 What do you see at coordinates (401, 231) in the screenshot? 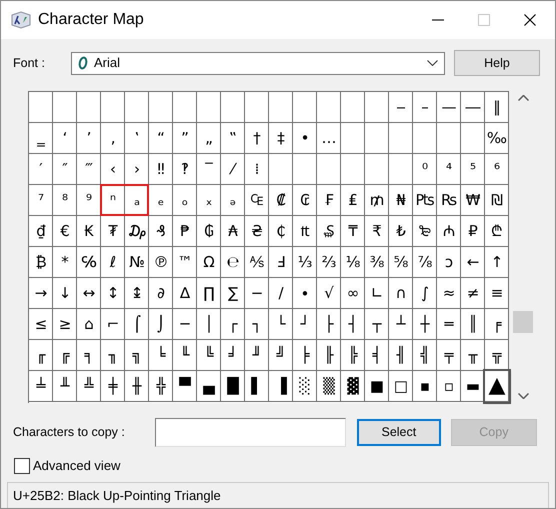
I see `character-cell: ₺` at bounding box center [401, 231].